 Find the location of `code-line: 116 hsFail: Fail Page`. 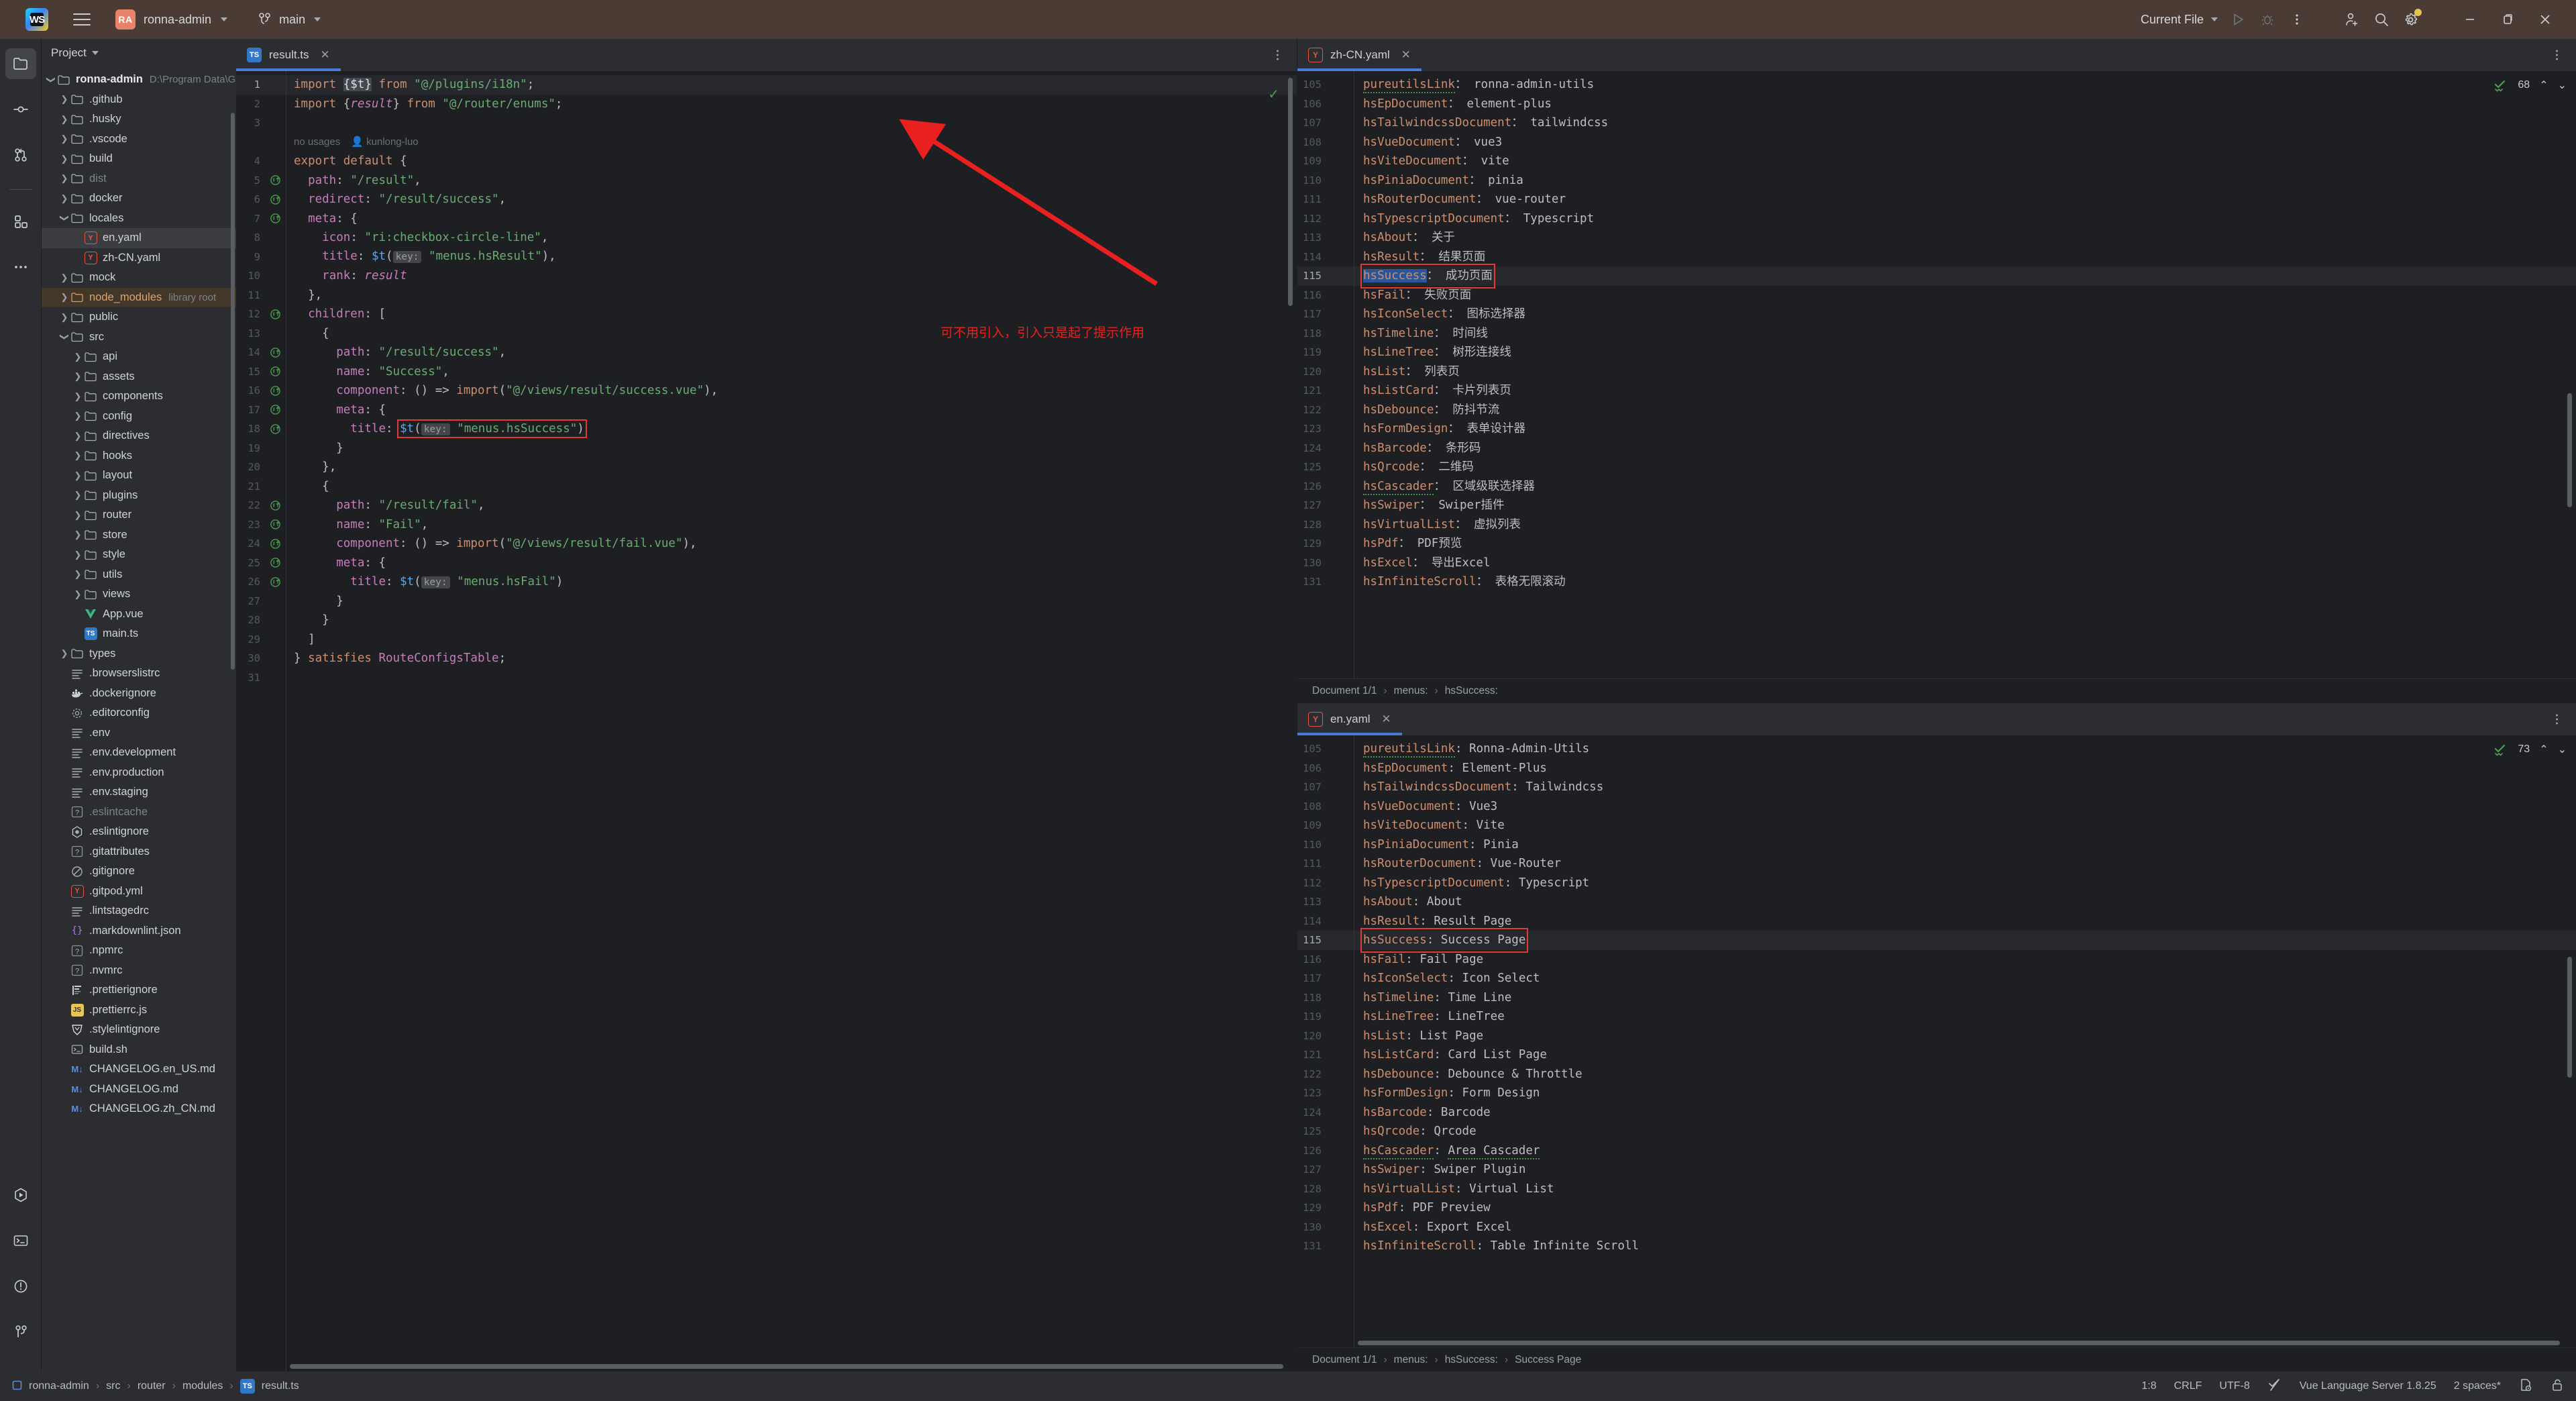

code-line: 116 hsFail: Fail Page is located at coordinates (1936, 960).